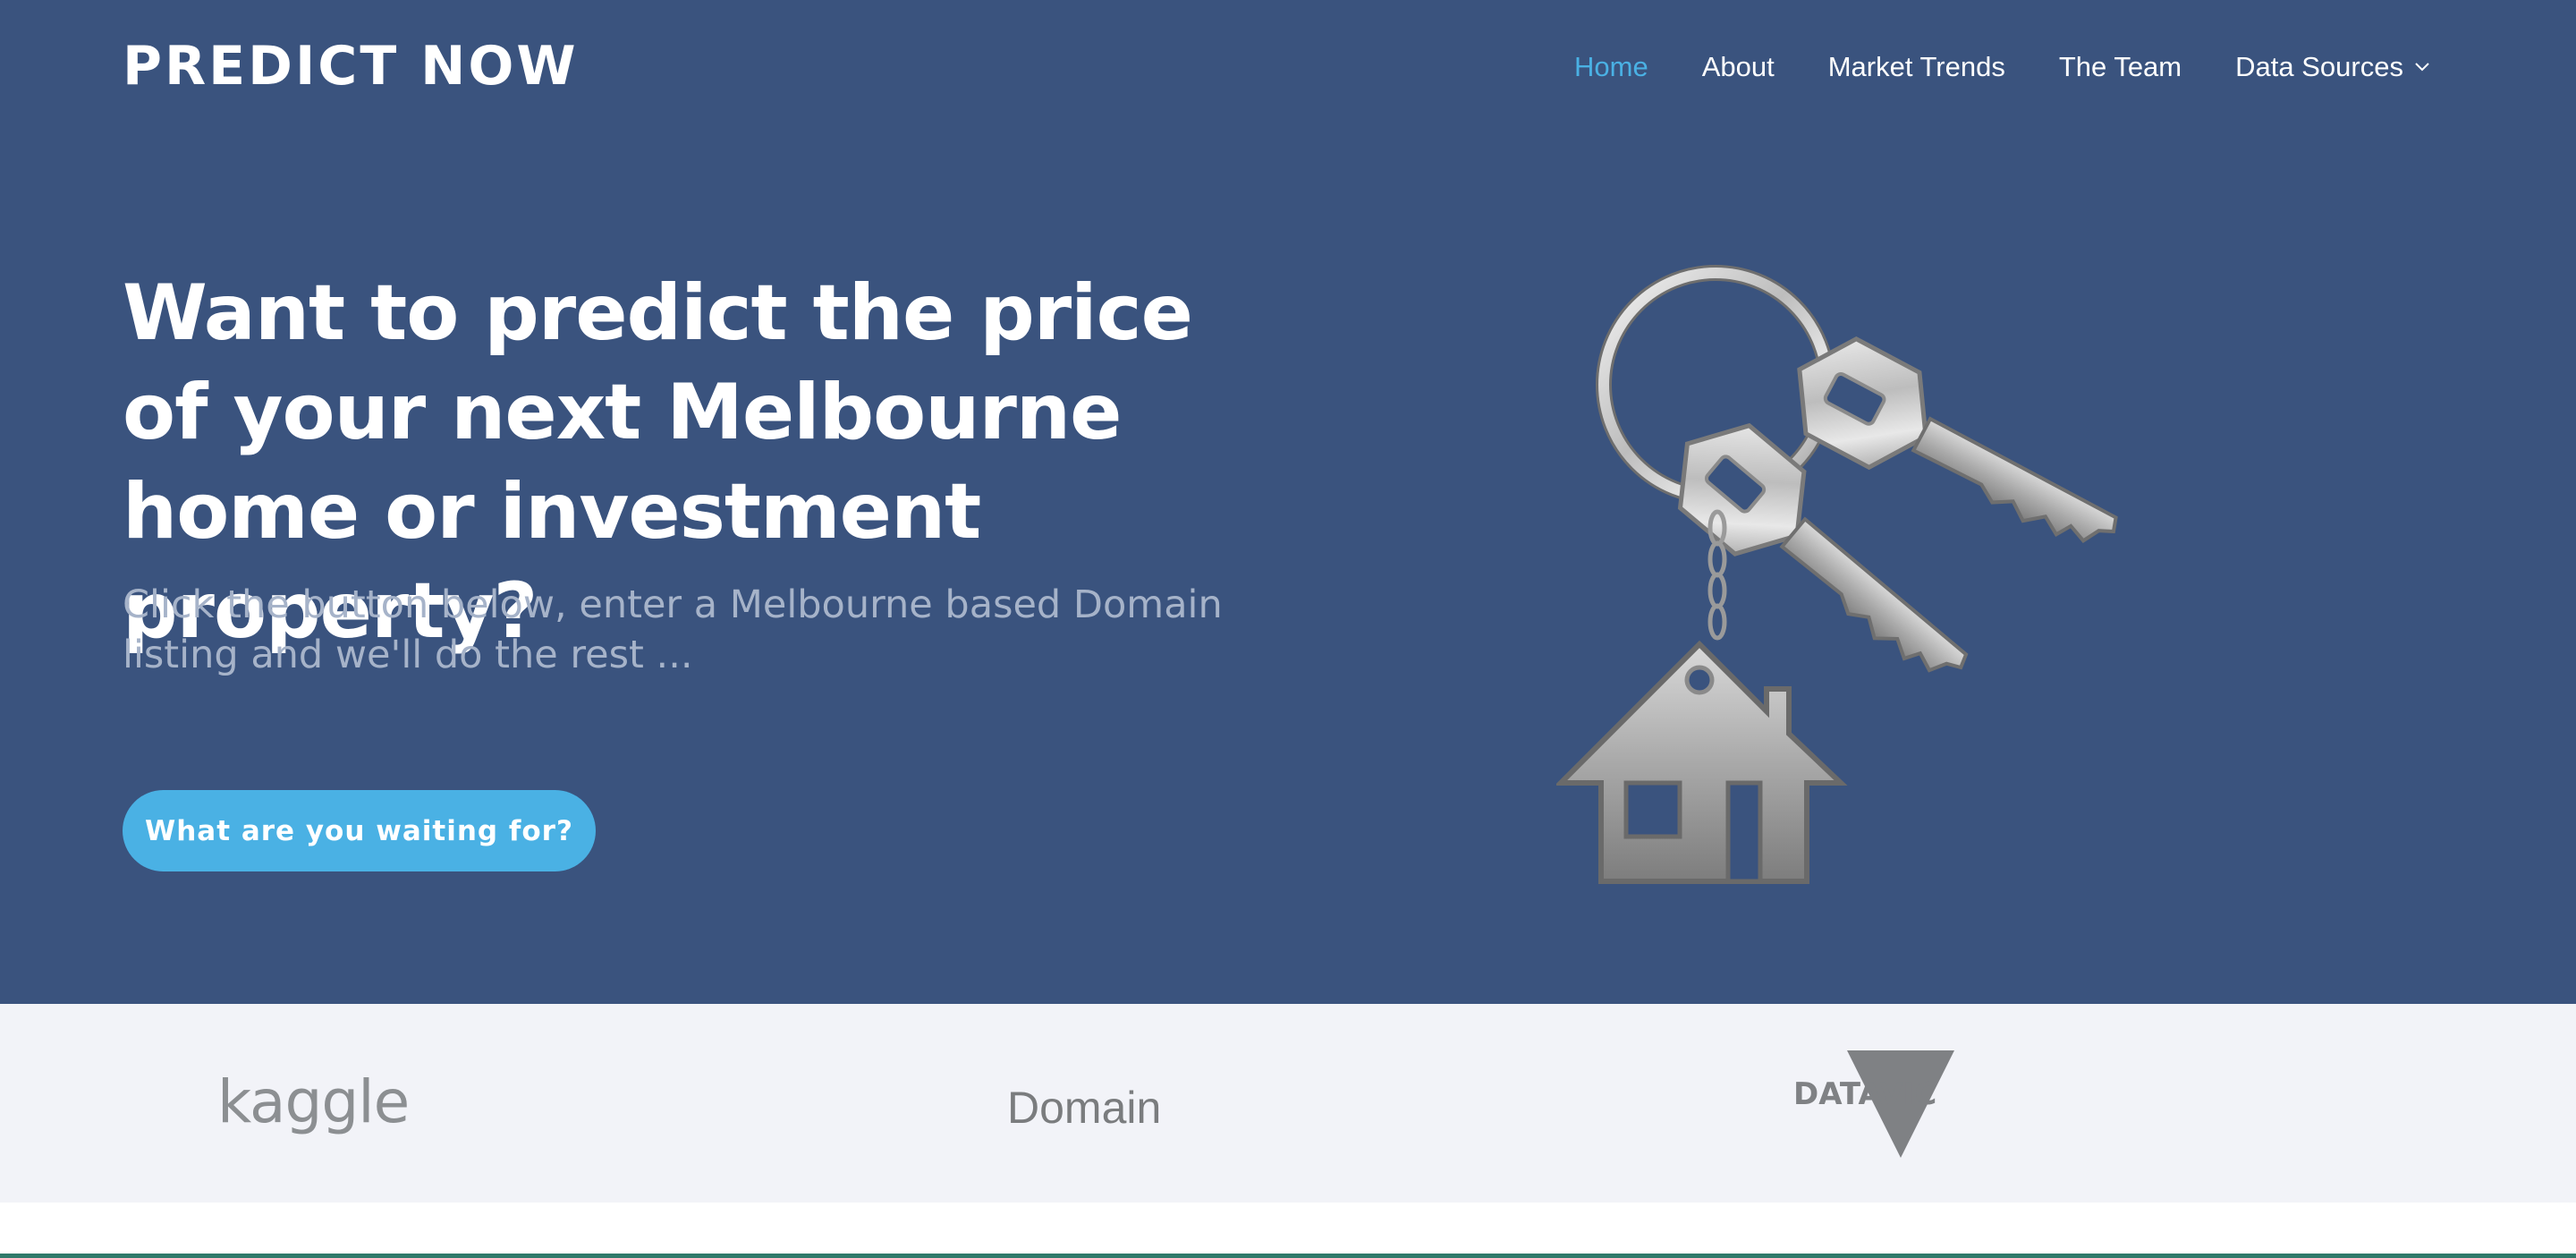 The width and height of the screenshot is (2576, 1258). I want to click on nav-data-sources-label: Data Sources, so click(2319, 66).